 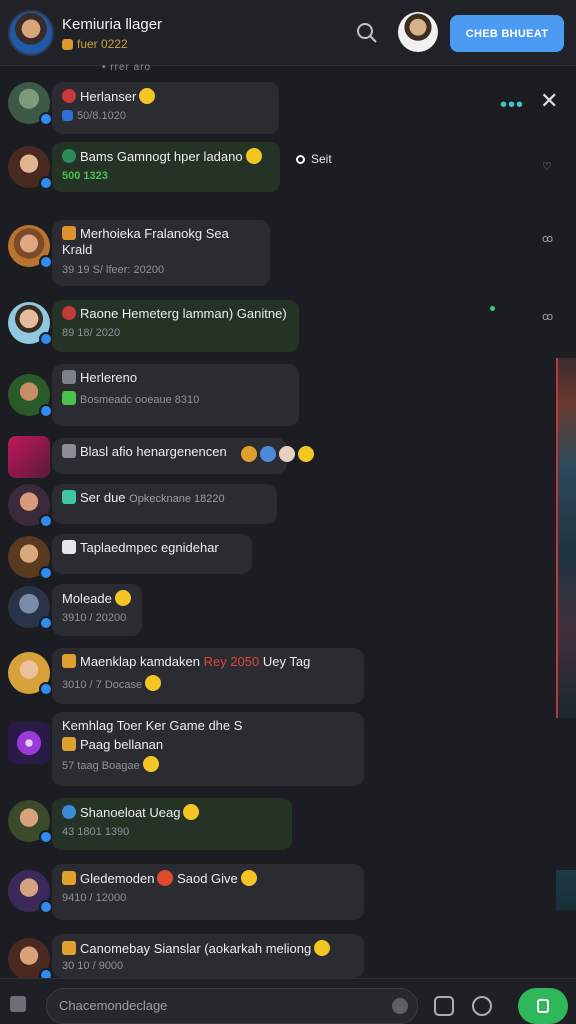 What do you see at coordinates (286, 661) in the screenshot?
I see `message-text-end: Uey Tag` at bounding box center [286, 661].